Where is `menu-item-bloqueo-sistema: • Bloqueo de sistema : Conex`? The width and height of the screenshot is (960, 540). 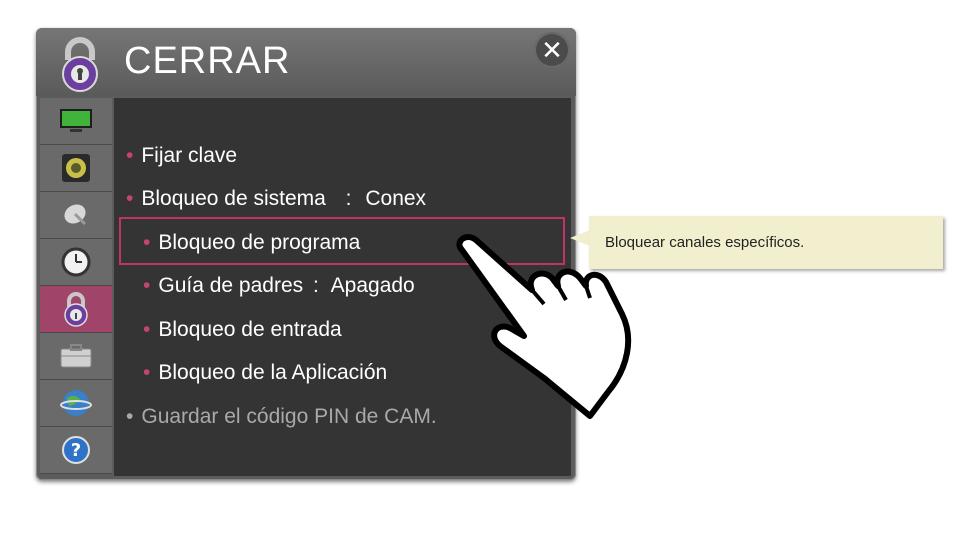 menu-item-bloqueo-sistema: • Bloqueo de sistema : Conex is located at coordinates (276, 199).